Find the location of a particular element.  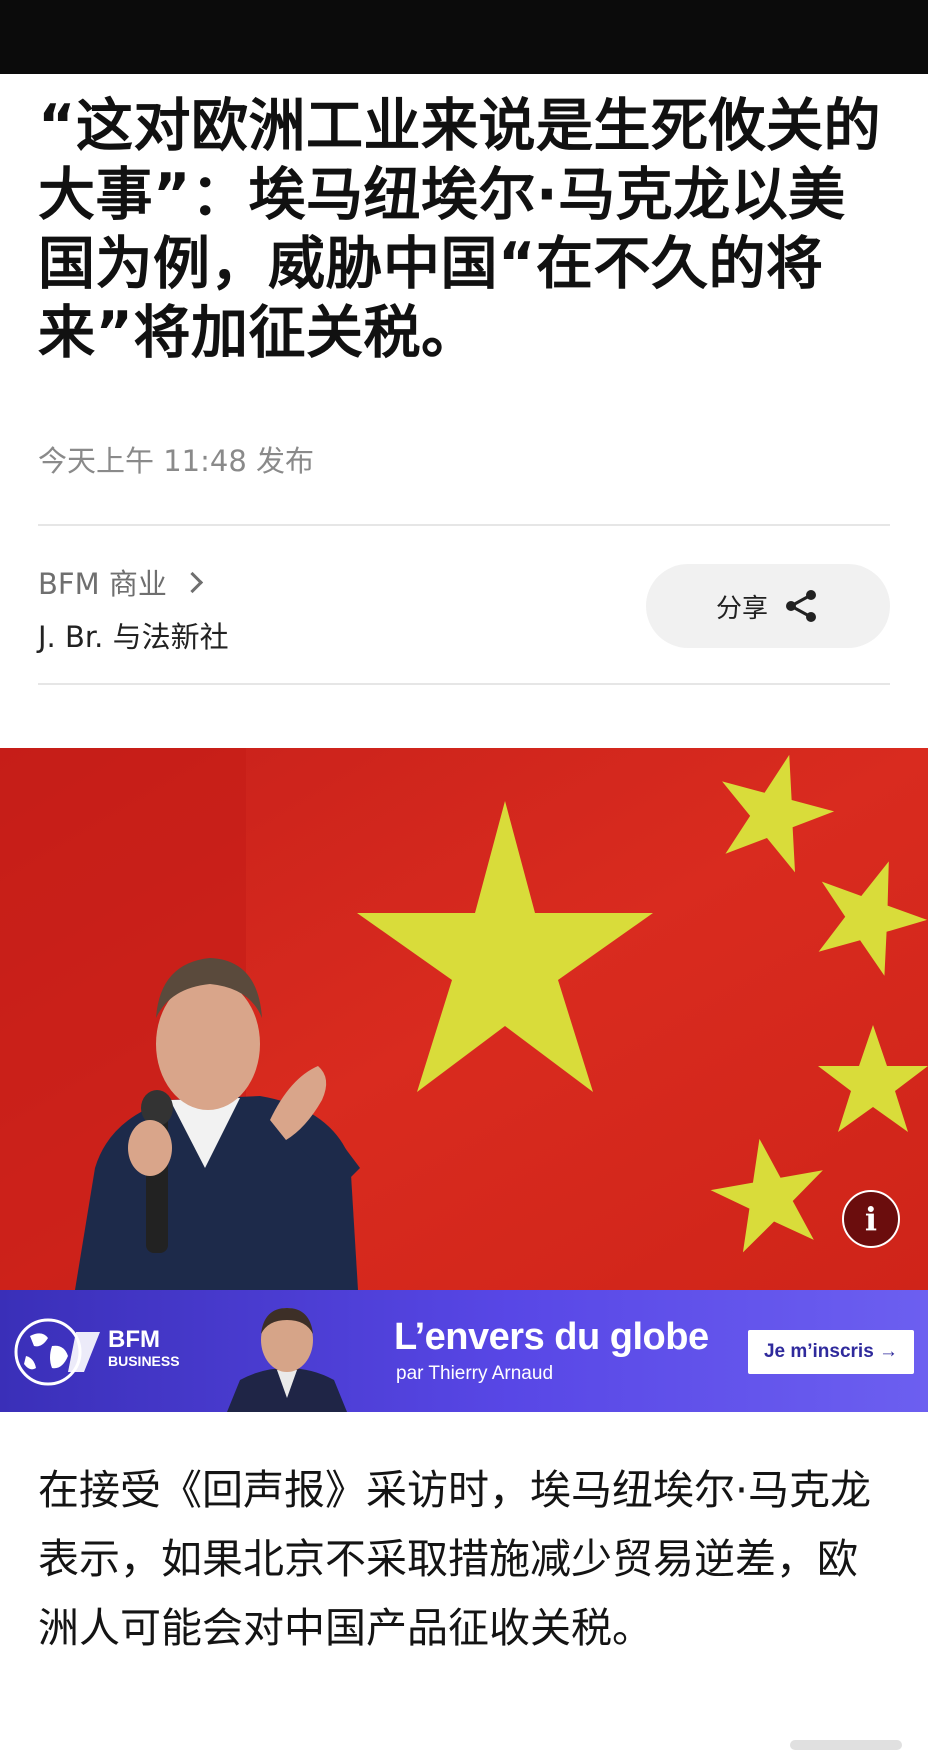

share-label: 分享 is located at coordinates (741, 608).